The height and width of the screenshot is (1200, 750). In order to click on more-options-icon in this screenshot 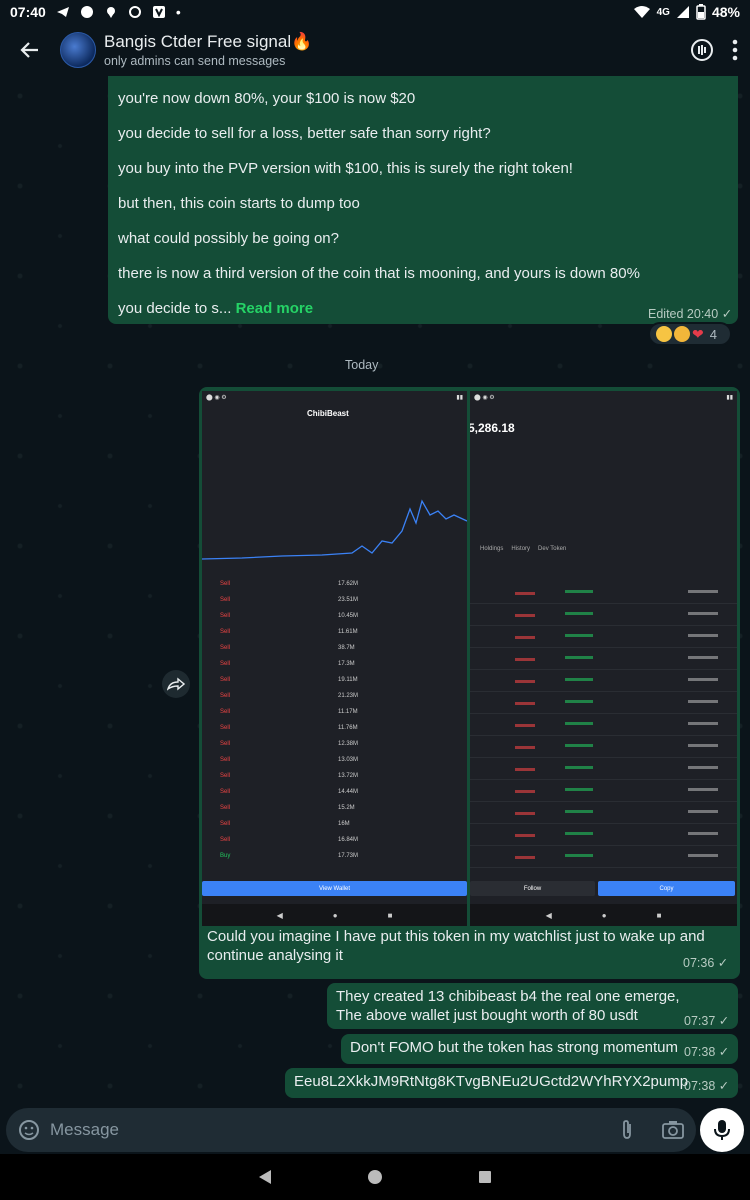, I will do `click(735, 50)`.